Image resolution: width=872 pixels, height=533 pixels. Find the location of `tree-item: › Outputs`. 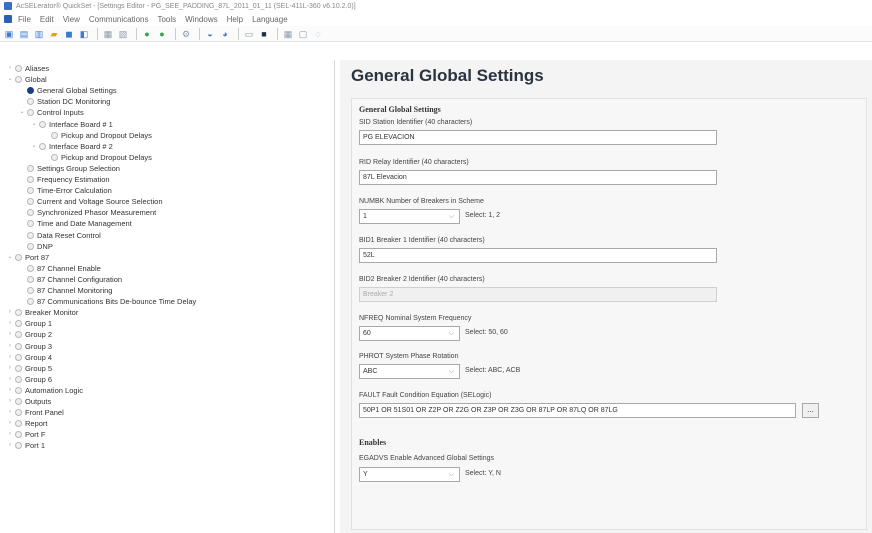

tree-item: › Outputs is located at coordinates (28, 401).